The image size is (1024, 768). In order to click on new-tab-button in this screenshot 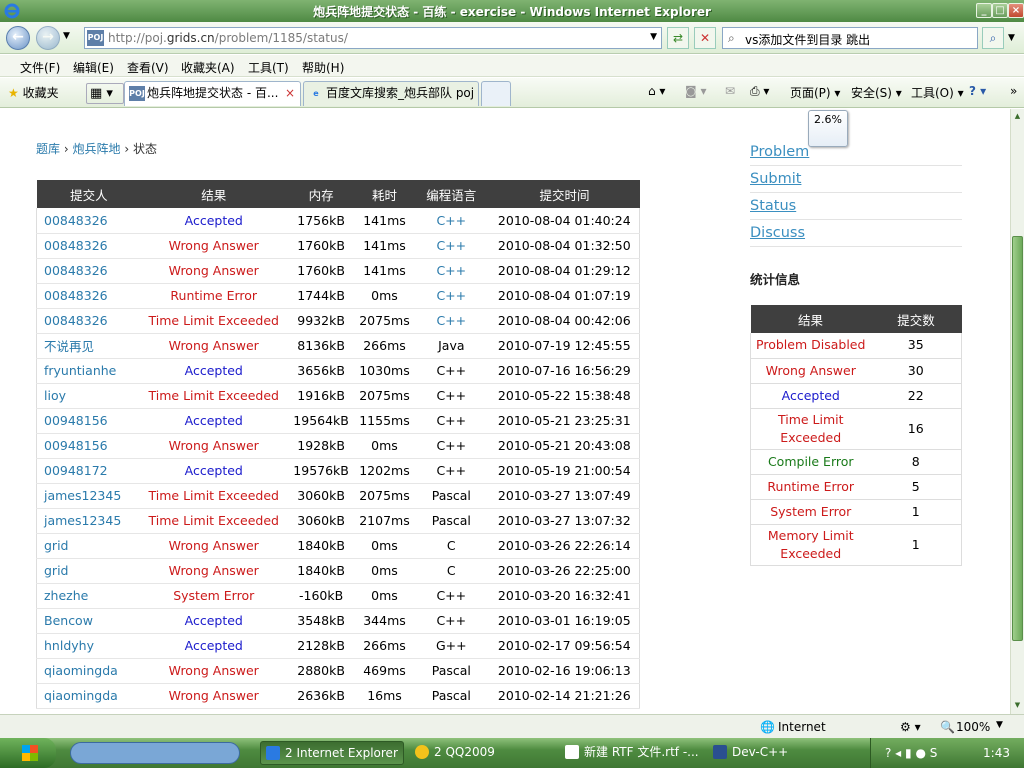, I will do `click(496, 93)`.